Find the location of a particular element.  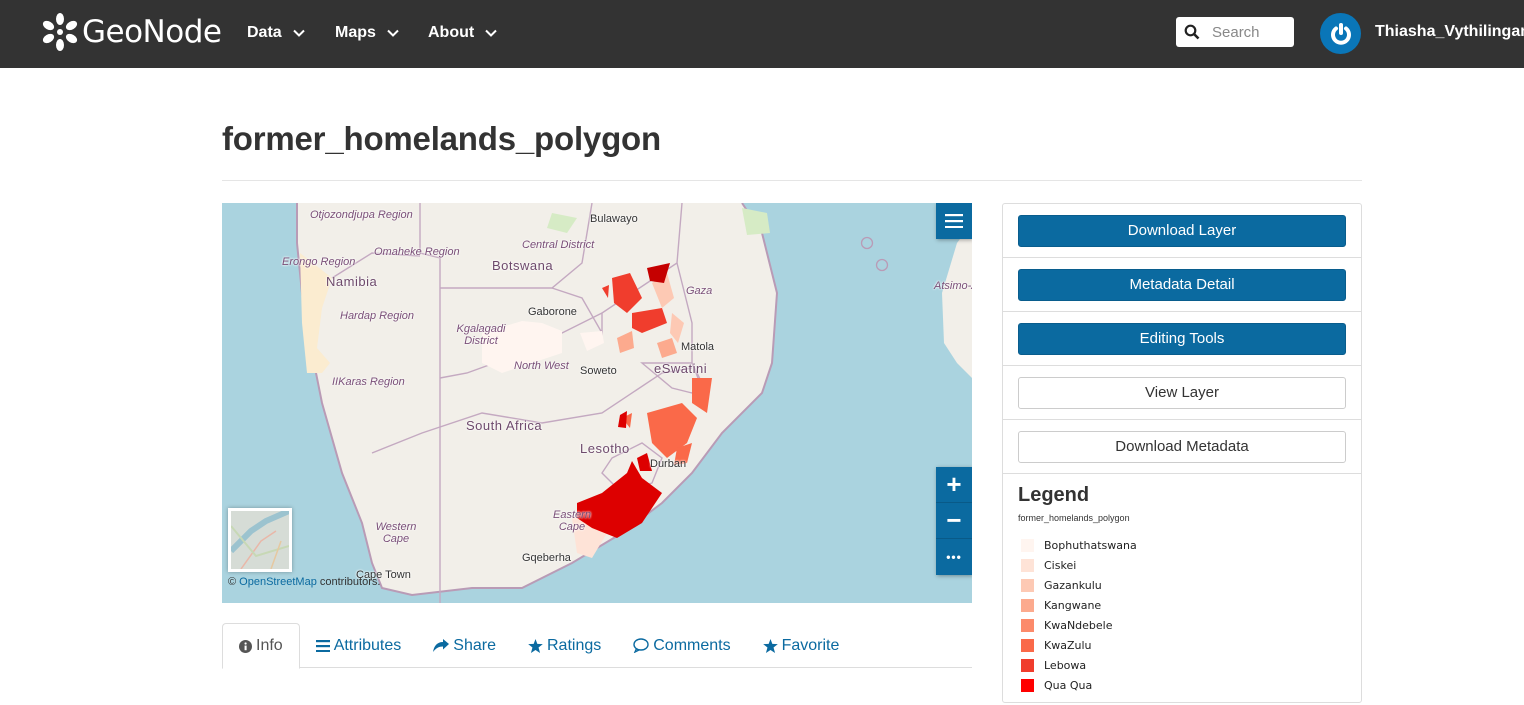

map-label-soweto: Soweto is located at coordinates (598, 371).